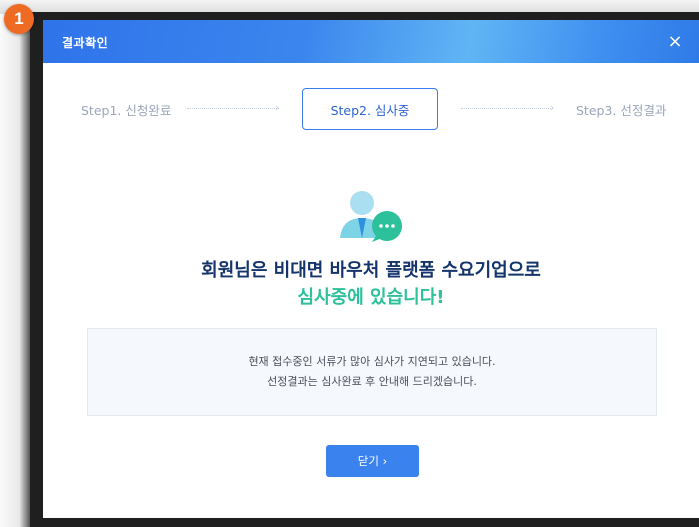 The image size is (699, 527). What do you see at coordinates (371, 41) in the screenshot?
I see `modal-header: 결과확인 ×` at bounding box center [371, 41].